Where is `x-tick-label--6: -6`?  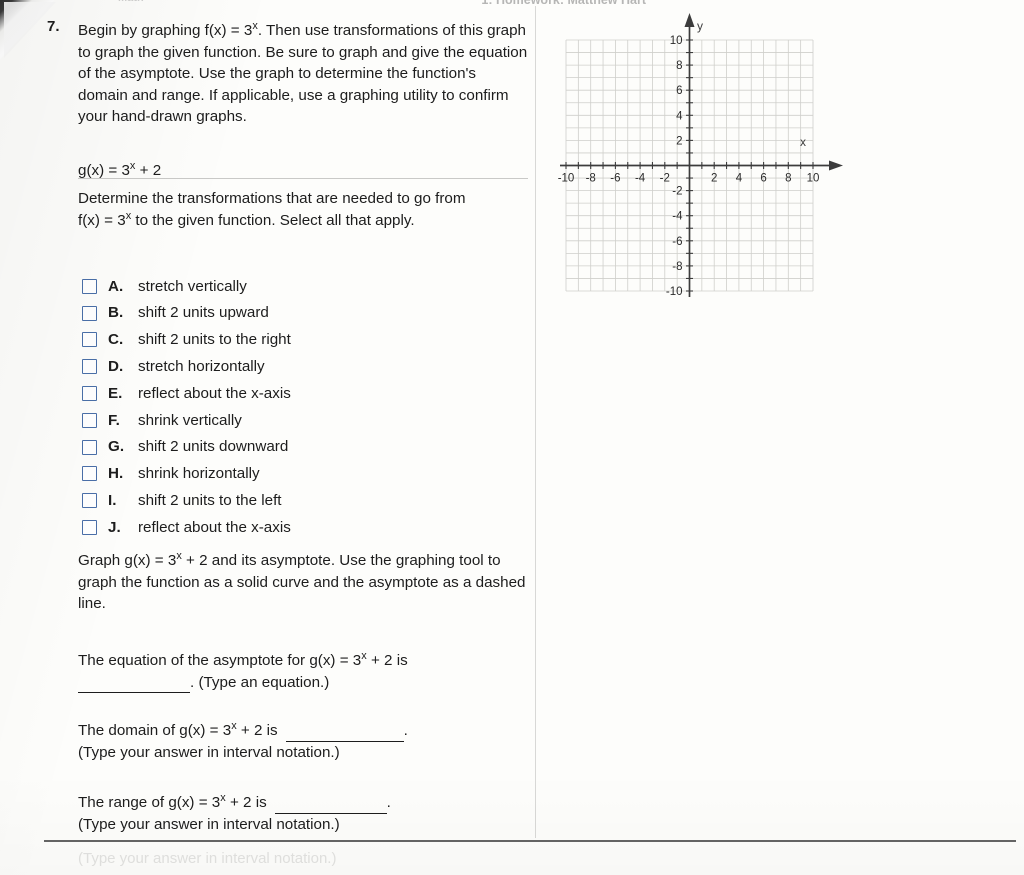 x-tick-label--6: -6 is located at coordinates (615, 179).